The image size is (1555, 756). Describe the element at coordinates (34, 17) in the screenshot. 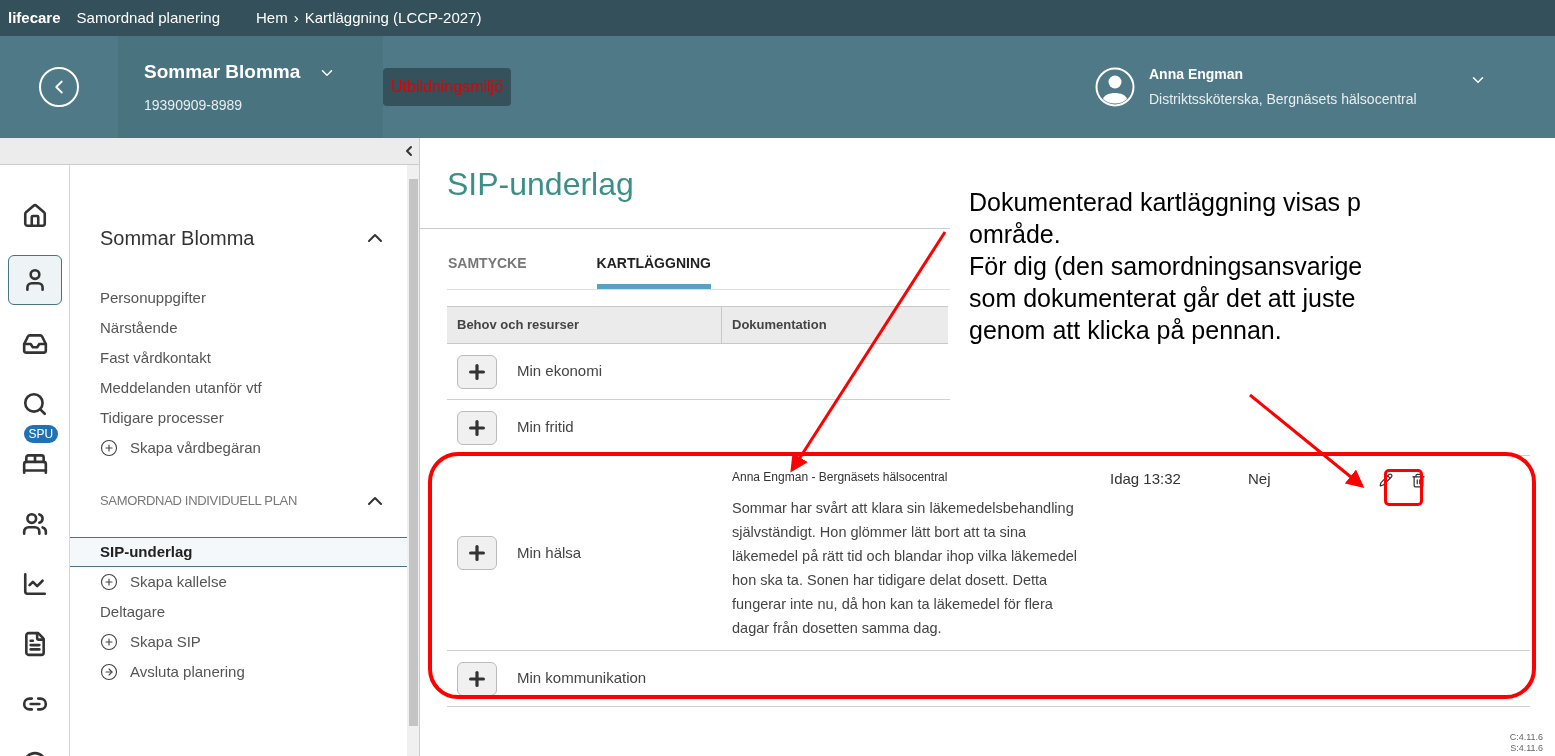

I see `logo: lifecare` at that location.